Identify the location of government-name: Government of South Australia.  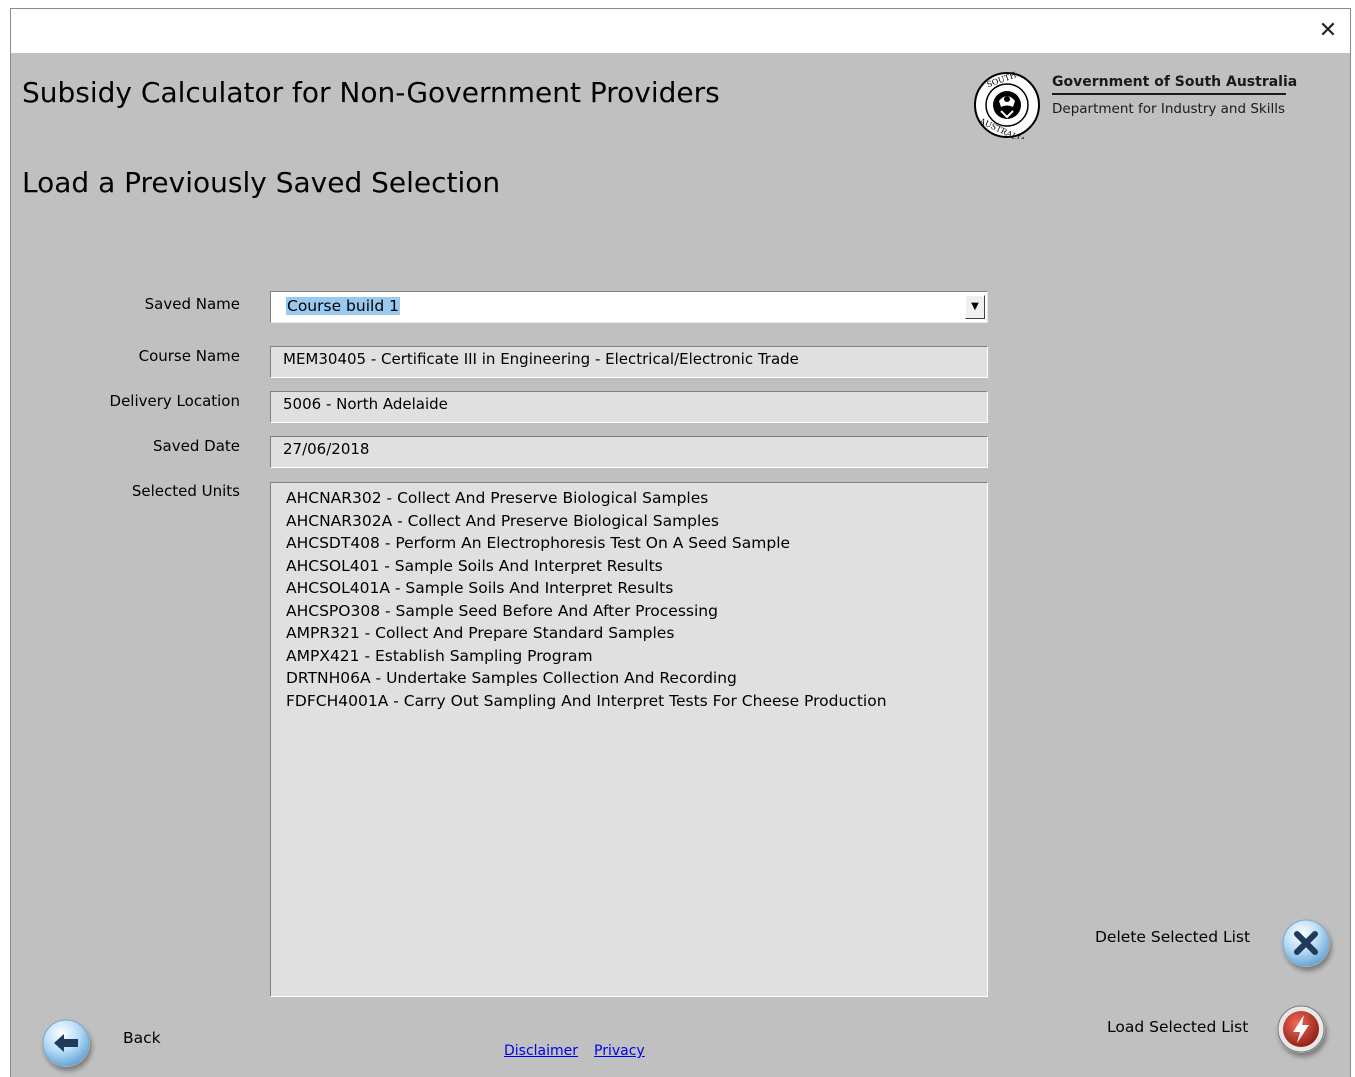
(1174, 84).